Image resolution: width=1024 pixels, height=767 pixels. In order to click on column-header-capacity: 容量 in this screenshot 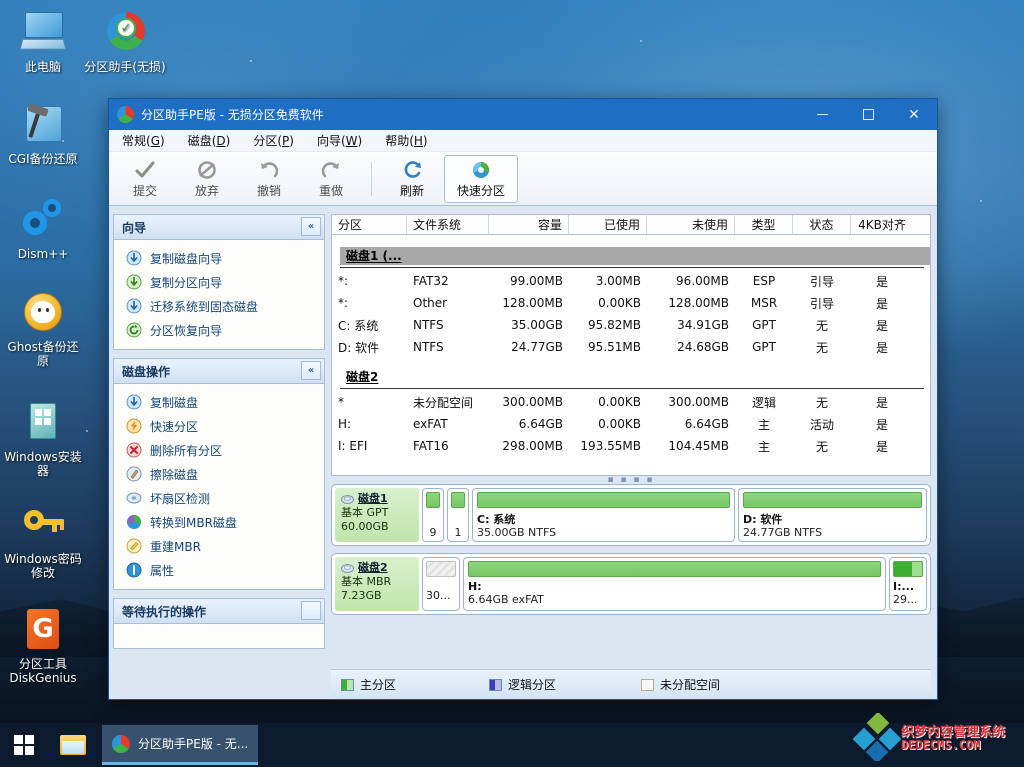, I will do `click(529, 224)`.